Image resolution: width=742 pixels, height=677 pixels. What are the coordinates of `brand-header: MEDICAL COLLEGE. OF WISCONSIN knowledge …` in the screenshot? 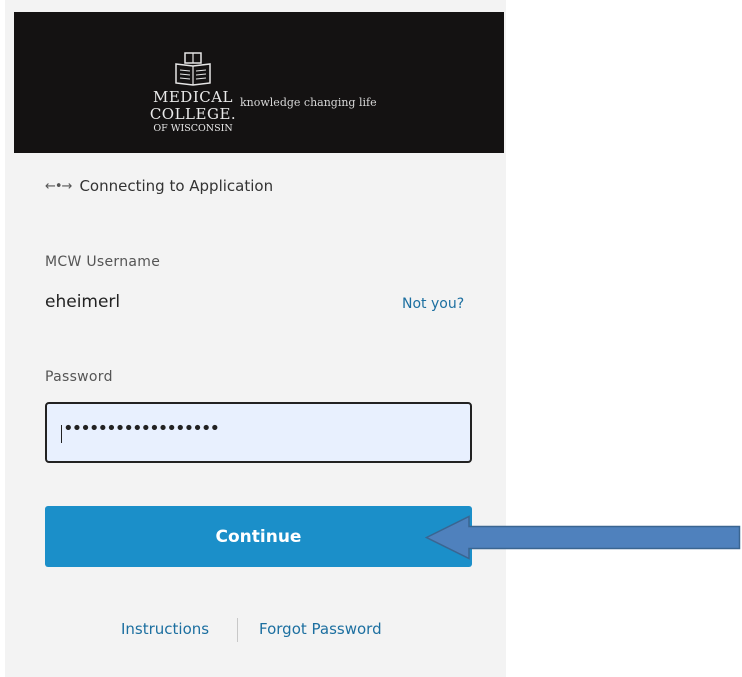 It's located at (259, 82).